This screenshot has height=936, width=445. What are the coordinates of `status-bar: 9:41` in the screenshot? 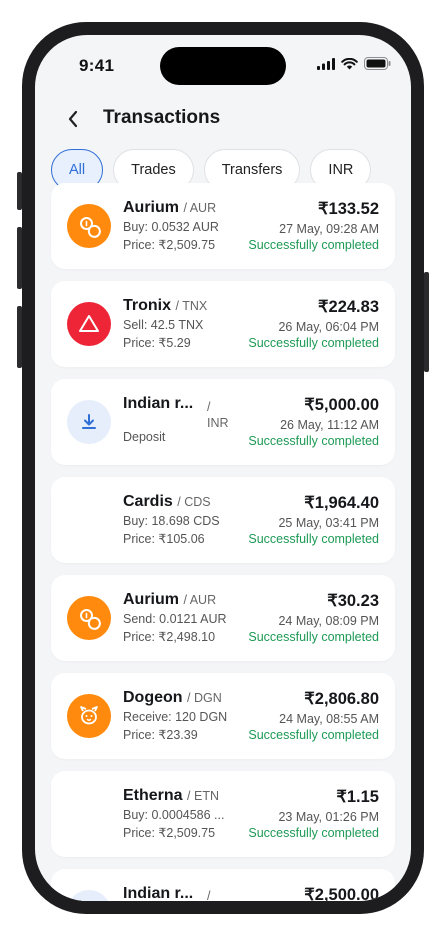 It's located at (223, 65).